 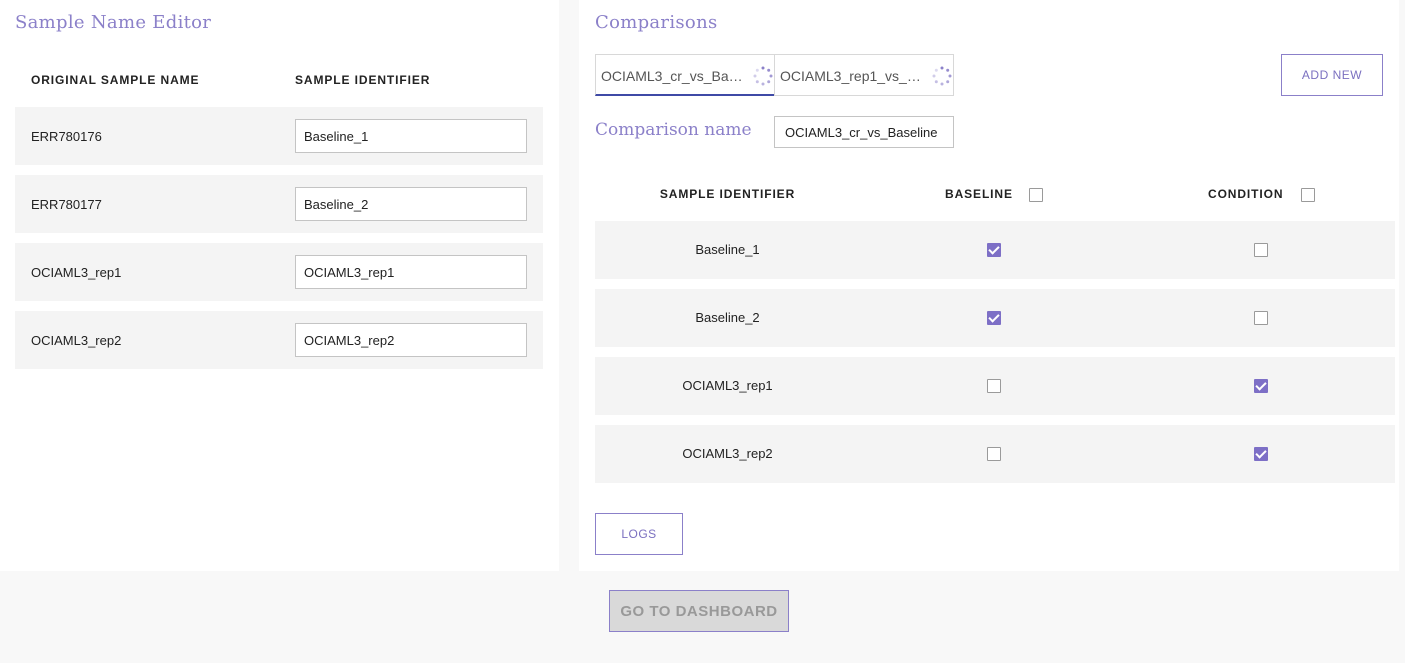 What do you see at coordinates (673, 130) in the screenshot?
I see `comparison-name-label: Comparison name` at bounding box center [673, 130].